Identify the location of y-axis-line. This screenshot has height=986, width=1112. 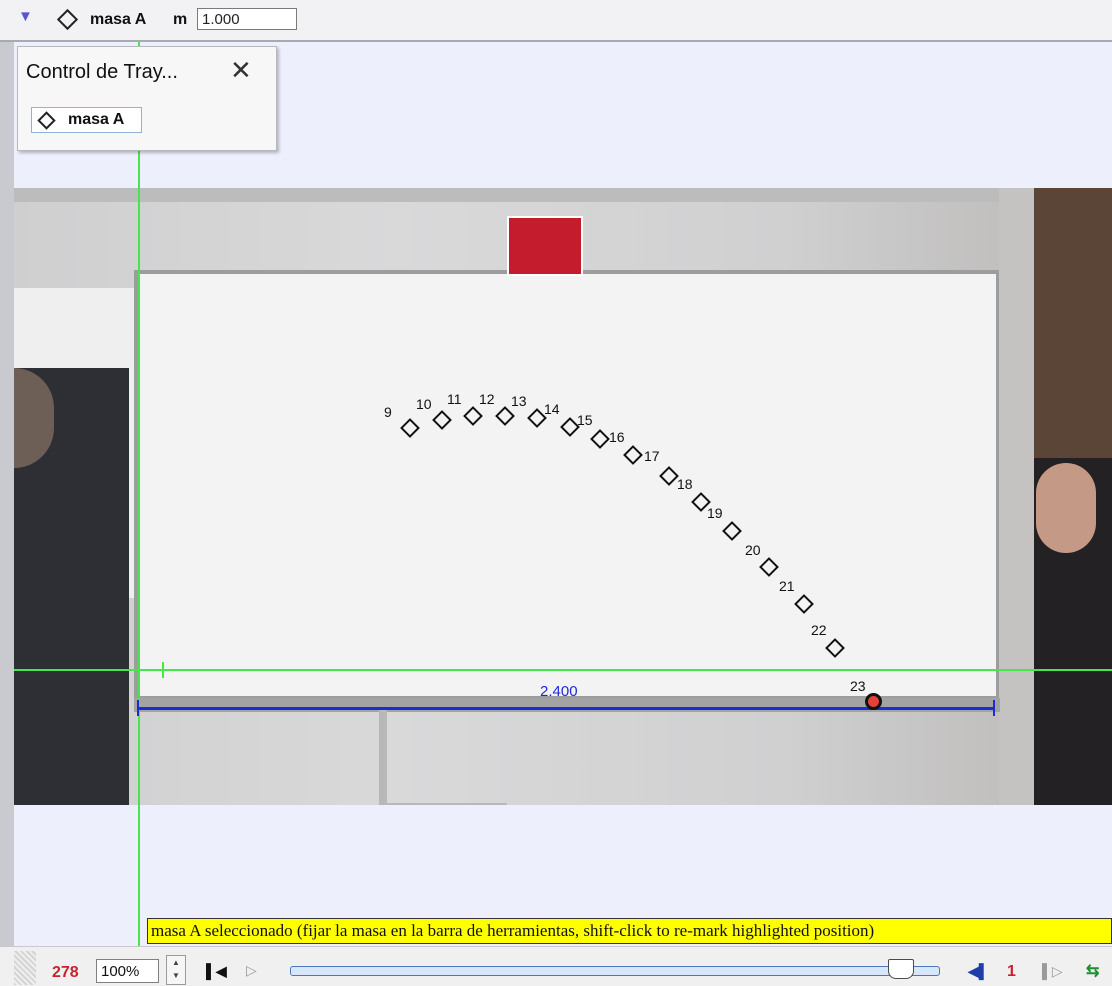
(139, 494).